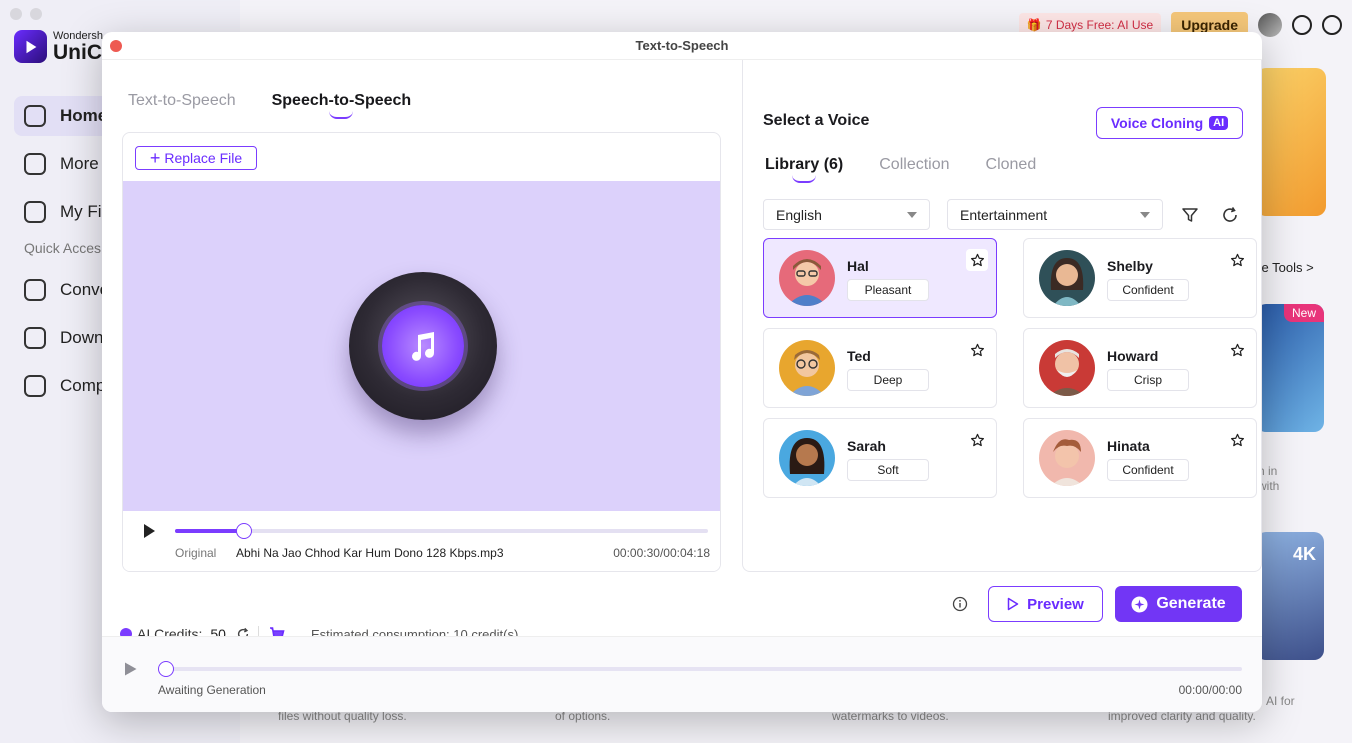 The image size is (1352, 743). I want to click on voice-tag: Deep, so click(888, 380).